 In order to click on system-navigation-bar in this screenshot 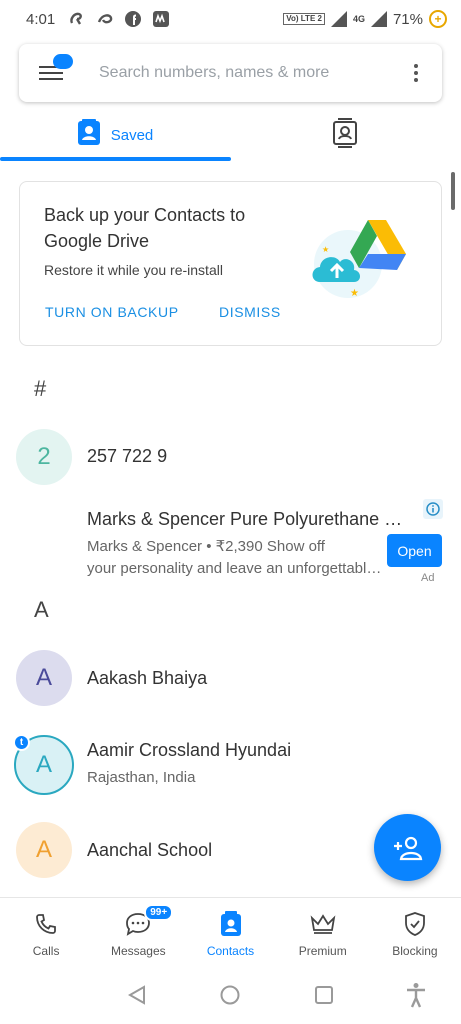, I will do `click(230, 995)`.